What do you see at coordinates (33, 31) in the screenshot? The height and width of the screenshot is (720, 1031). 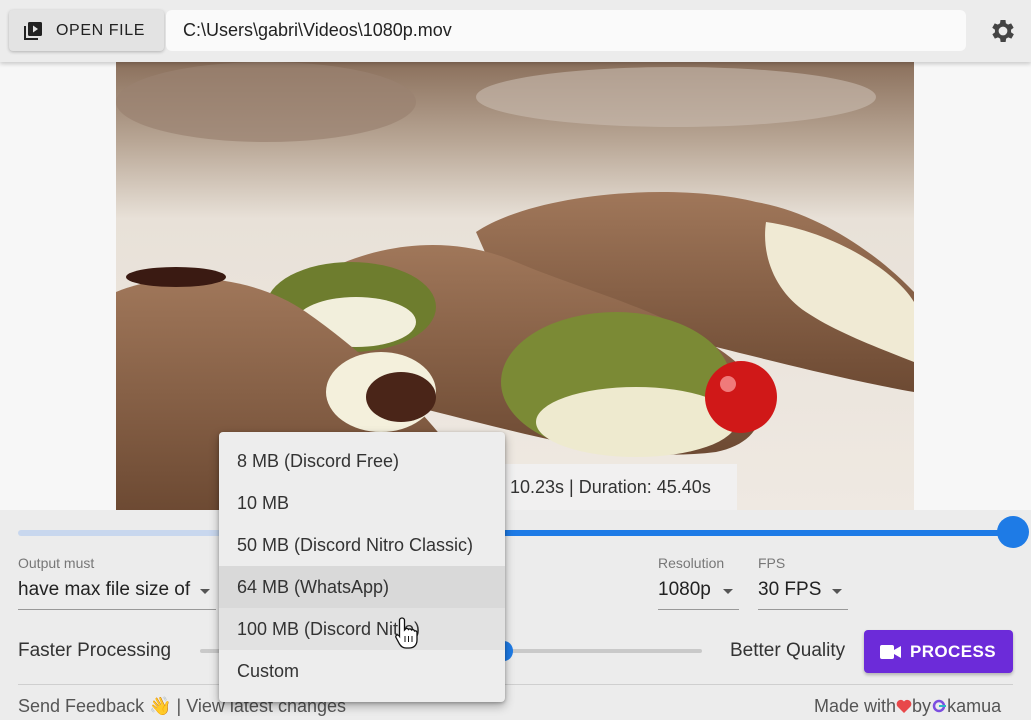 I see `video-library-icon` at bounding box center [33, 31].